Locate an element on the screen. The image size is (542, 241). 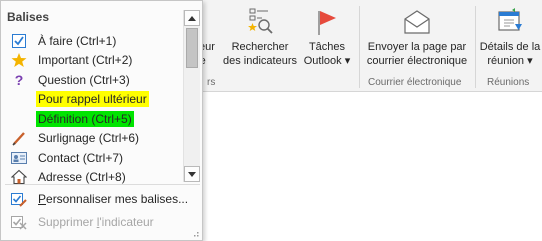
menu-divider is located at coordinates (102, 184).